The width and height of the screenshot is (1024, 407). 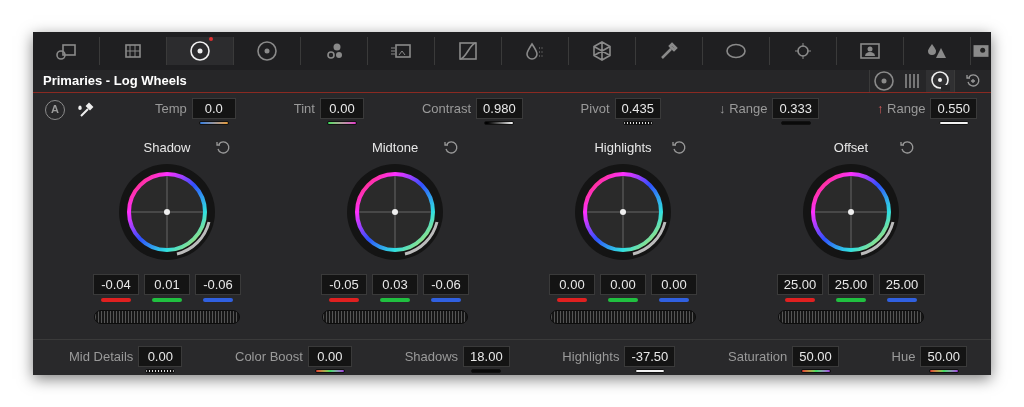 I want to click on value-field: 0.980, so click(x=499, y=108).